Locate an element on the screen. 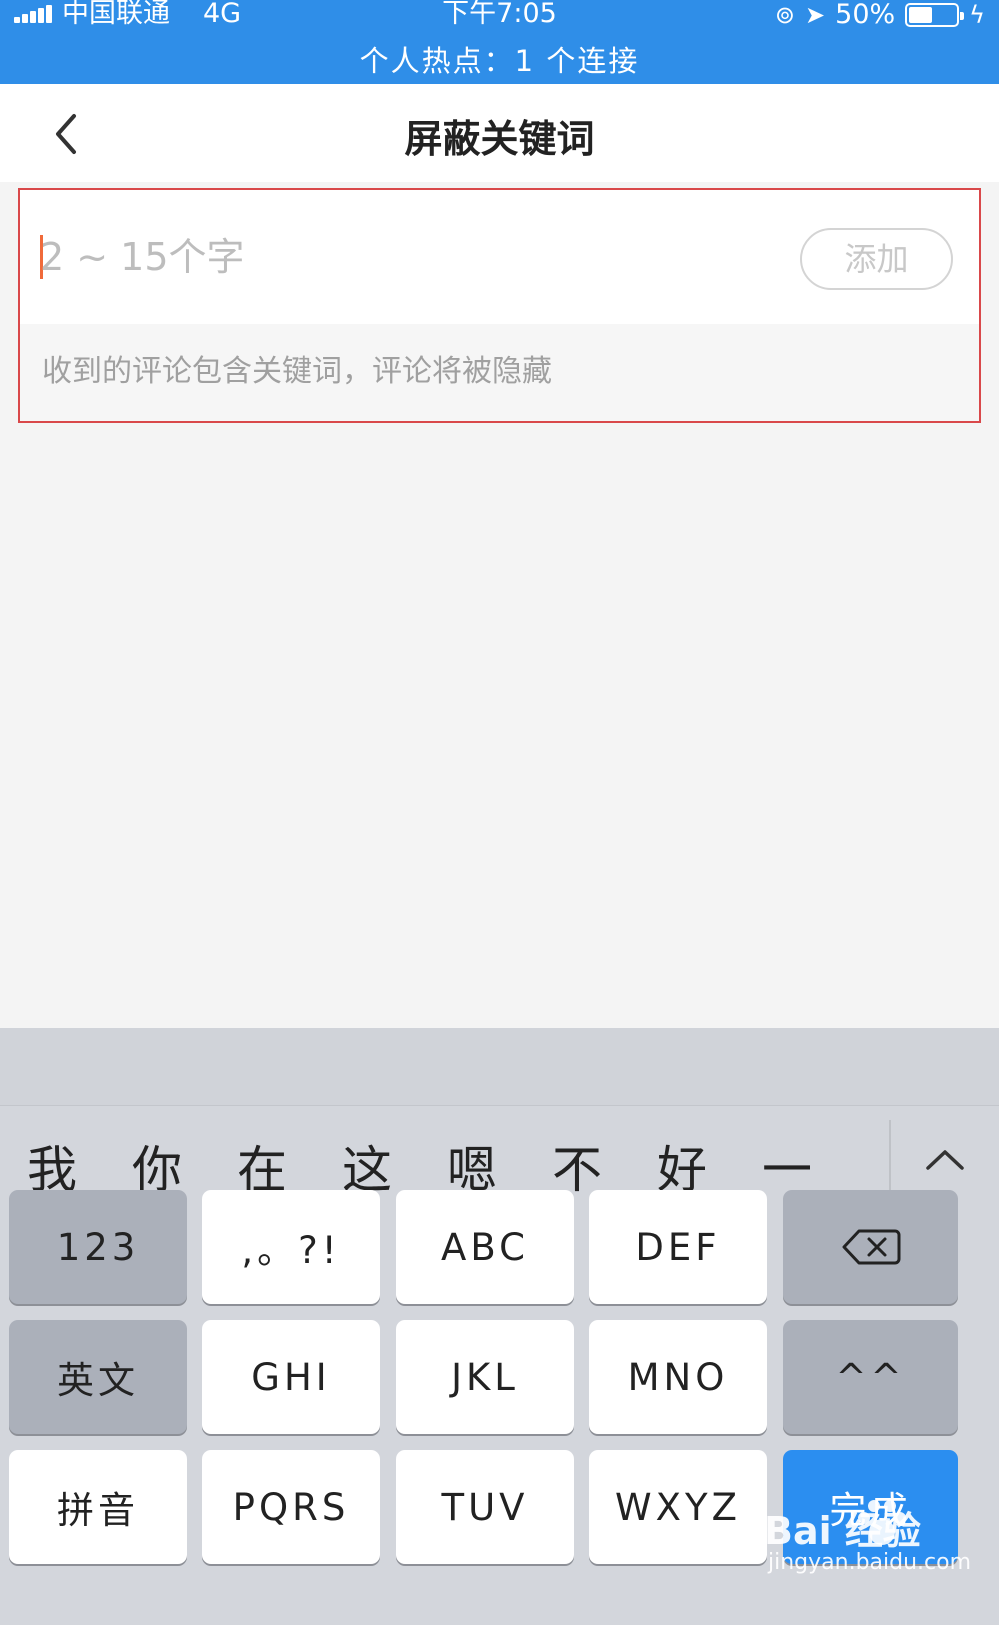  key-emoticon: ^^ is located at coordinates (870, 1377).